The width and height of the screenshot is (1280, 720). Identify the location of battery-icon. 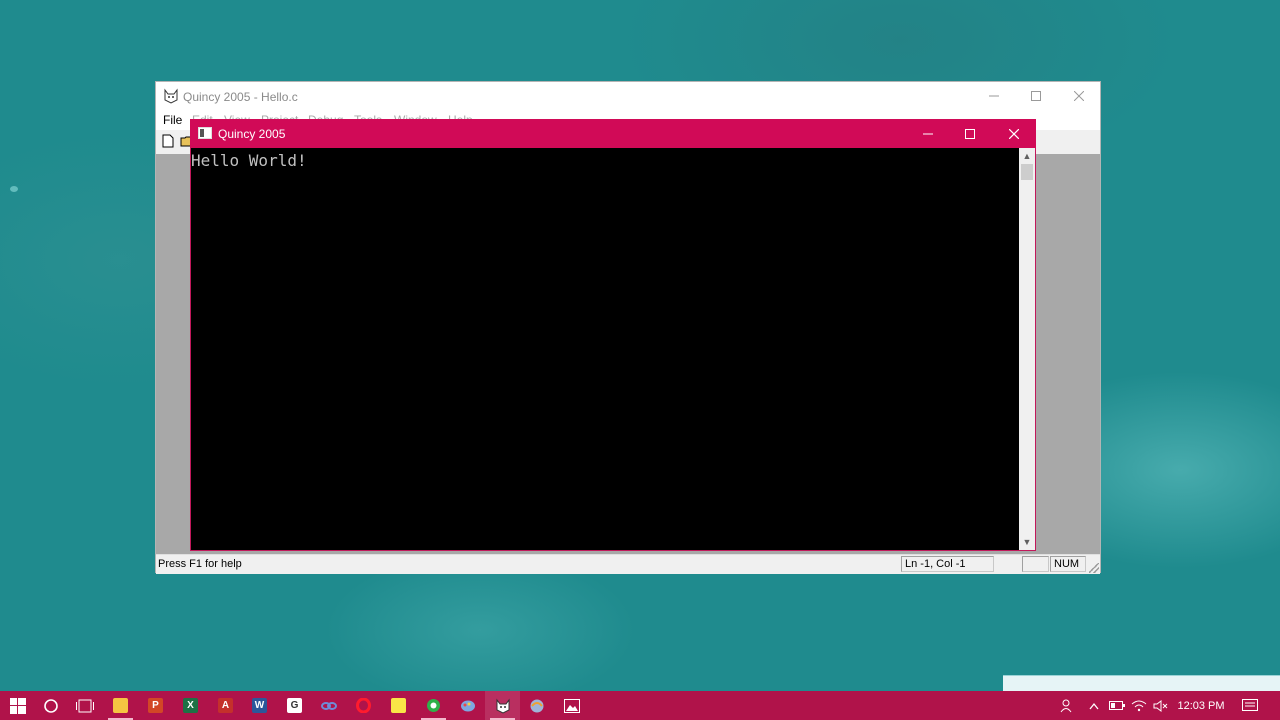
(1117, 705).